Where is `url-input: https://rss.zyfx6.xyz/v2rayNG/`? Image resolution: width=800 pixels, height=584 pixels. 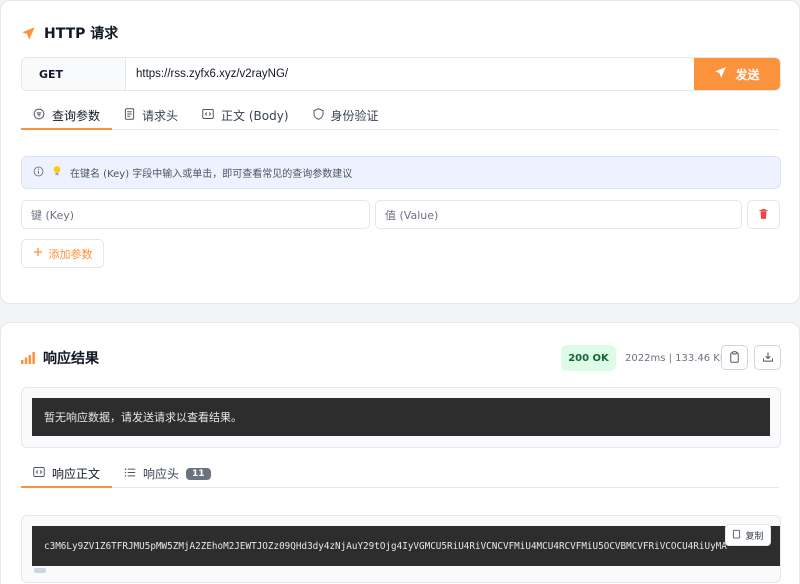
url-input: https://rss.zyfx6.xyz/v2rayNG/ is located at coordinates (410, 74).